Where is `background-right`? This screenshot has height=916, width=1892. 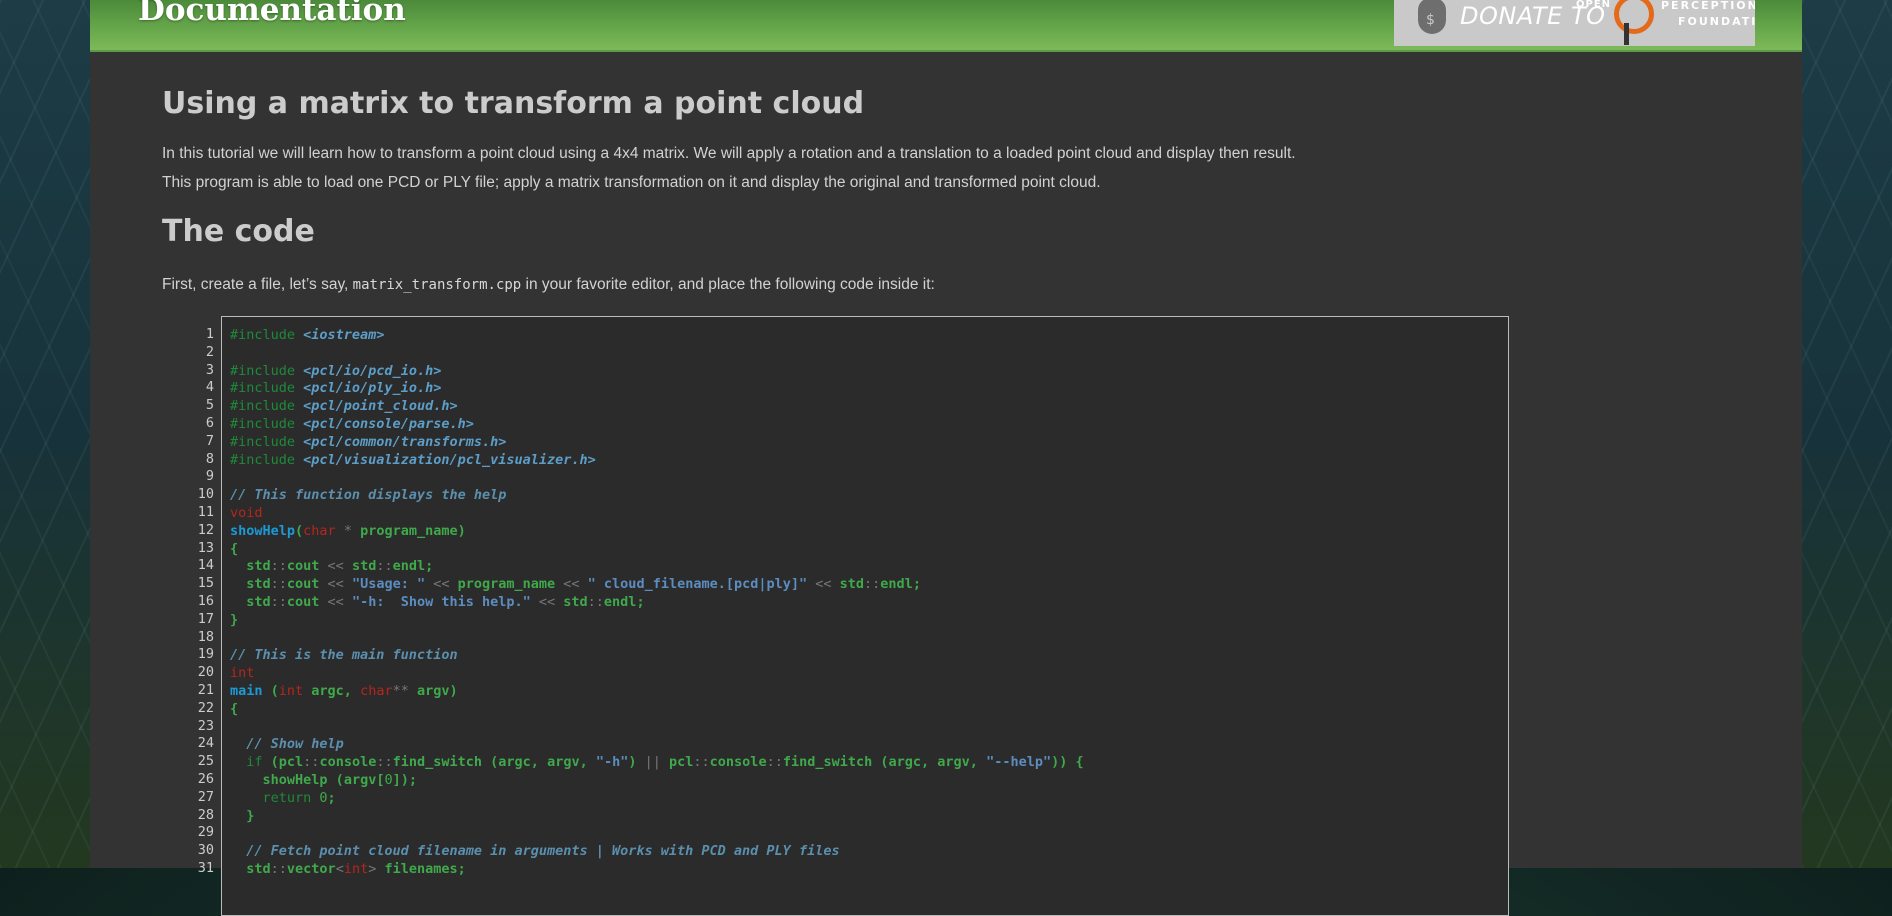
background-right is located at coordinates (1847, 434).